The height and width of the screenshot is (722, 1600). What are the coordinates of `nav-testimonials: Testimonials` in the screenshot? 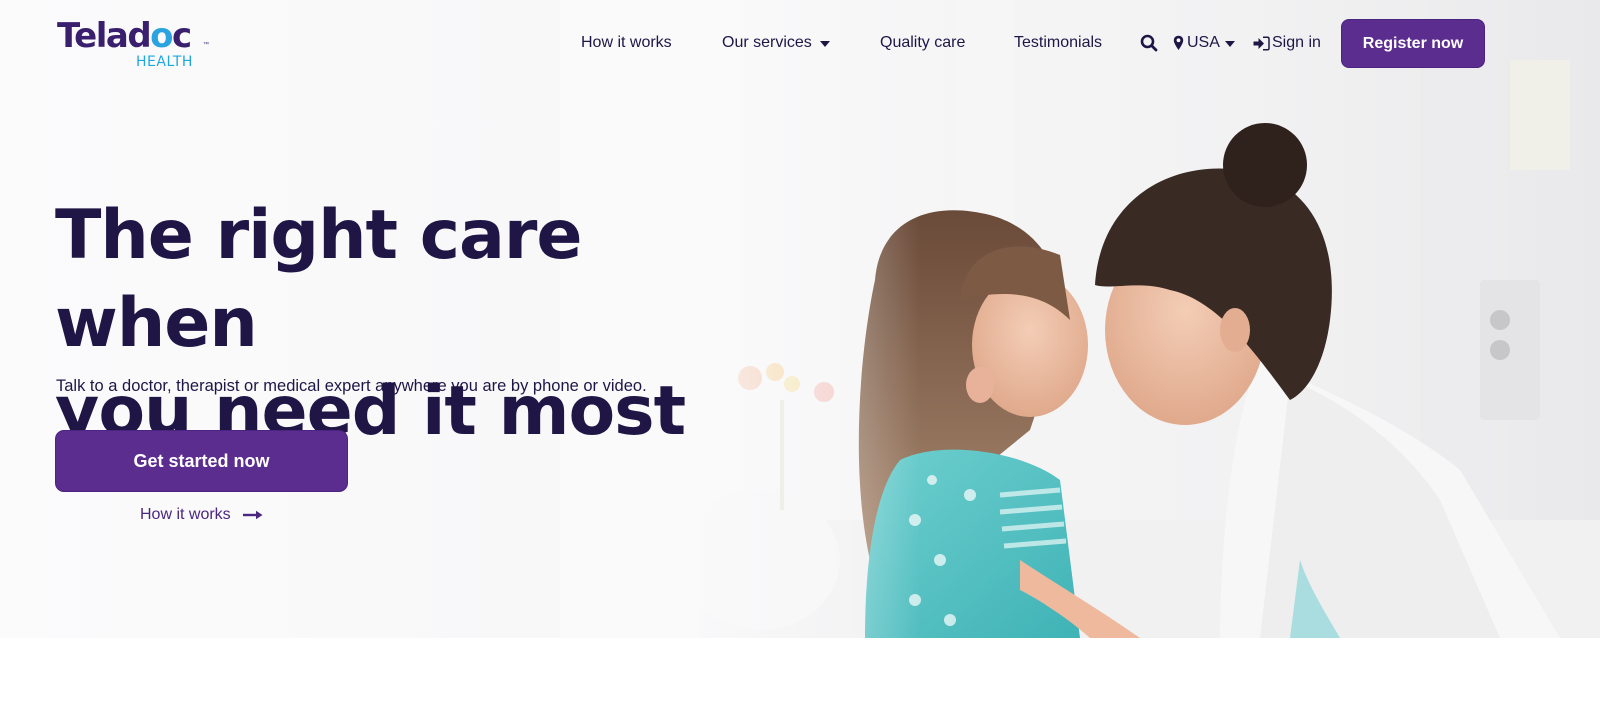 It's located at (1058, 43).